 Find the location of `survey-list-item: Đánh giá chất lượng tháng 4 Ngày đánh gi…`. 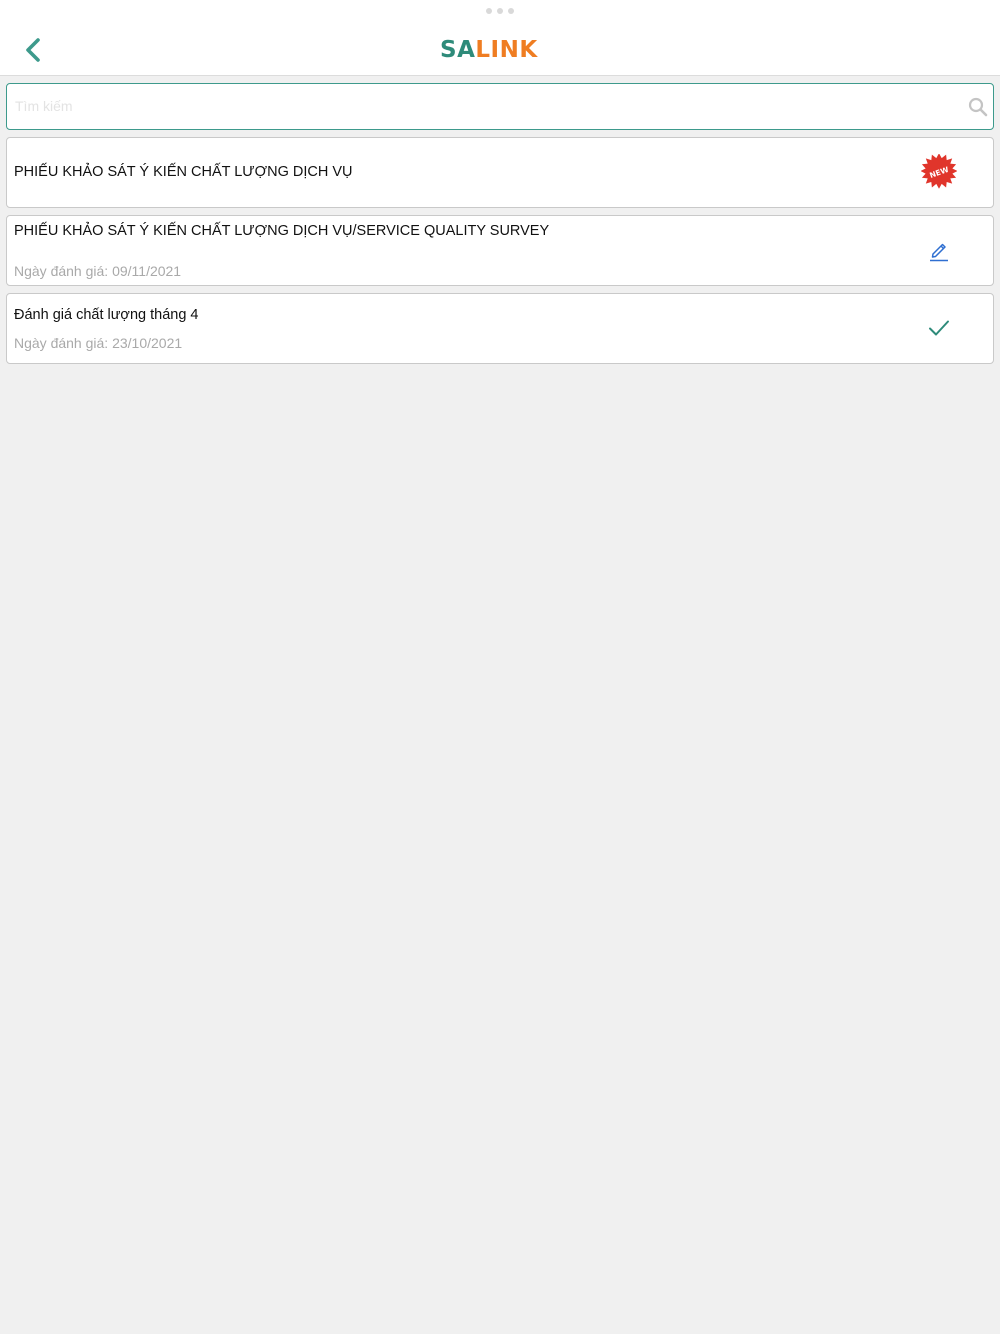

survey-list-item: Đánh giá chất lượng tháng 4 Ngày đánh gi… is located at coordinates (500, 328).